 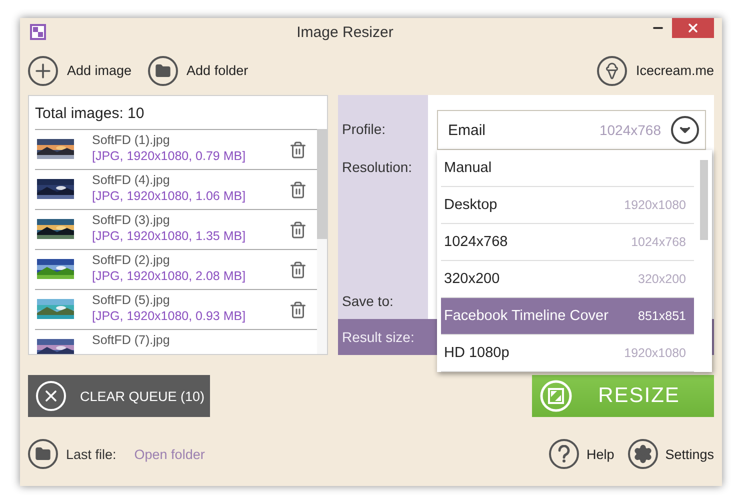 I want to click on profile-option: HD 1080p 1920x1080, so click(x=567, y=353).